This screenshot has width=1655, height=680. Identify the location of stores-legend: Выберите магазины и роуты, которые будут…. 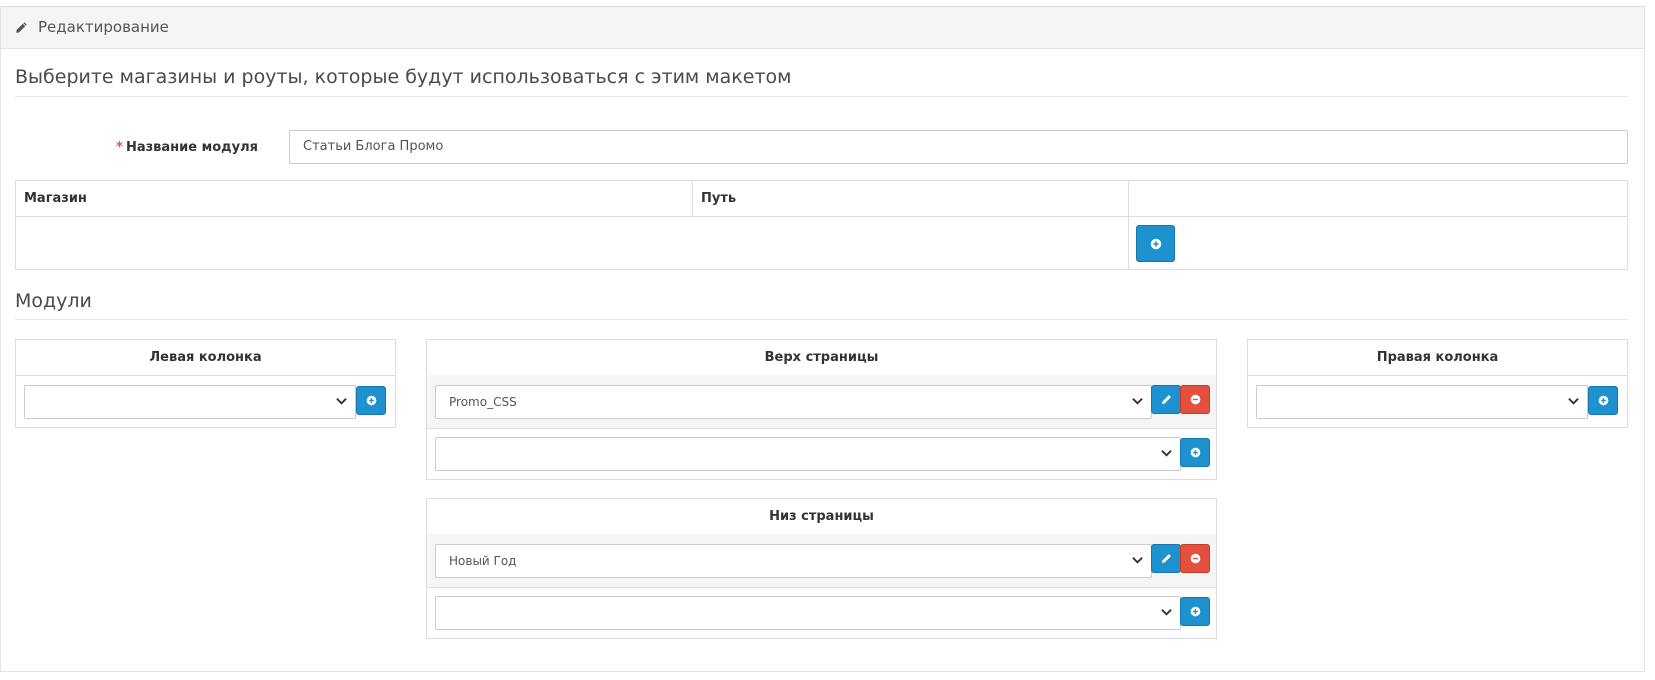
(821, 81).